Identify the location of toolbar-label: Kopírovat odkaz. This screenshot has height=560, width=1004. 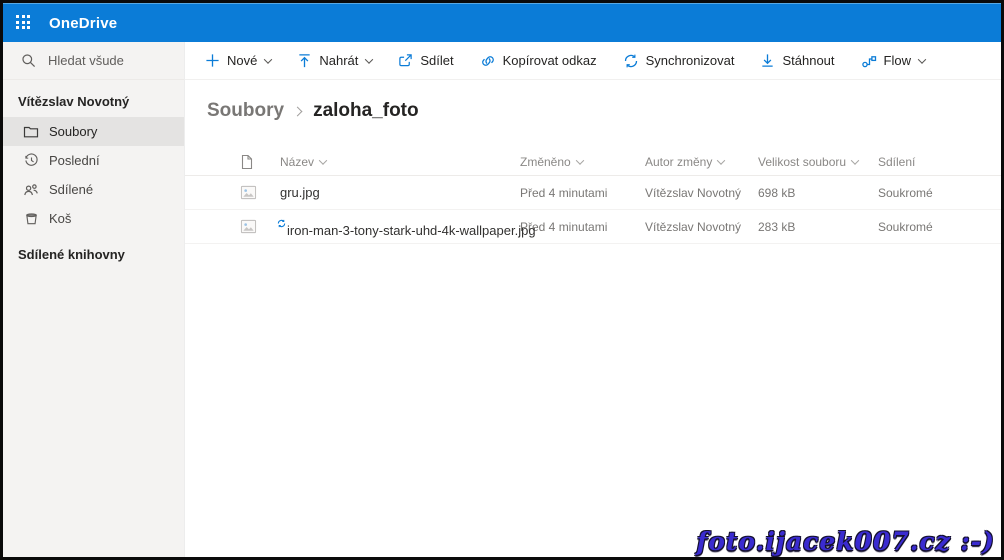
(549, 60).